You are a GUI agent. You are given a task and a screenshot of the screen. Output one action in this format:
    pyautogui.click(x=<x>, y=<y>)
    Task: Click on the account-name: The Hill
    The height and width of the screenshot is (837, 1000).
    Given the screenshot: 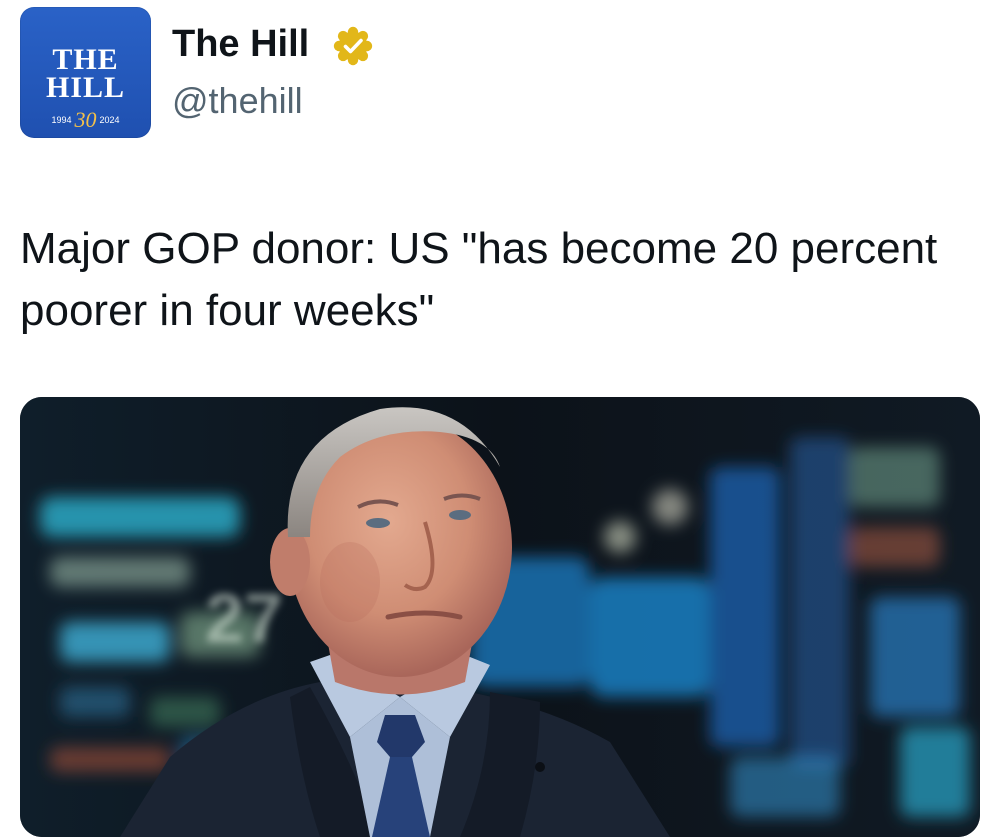 What is the action you would take?
    pyautogui.click(x=240, y=44)
    